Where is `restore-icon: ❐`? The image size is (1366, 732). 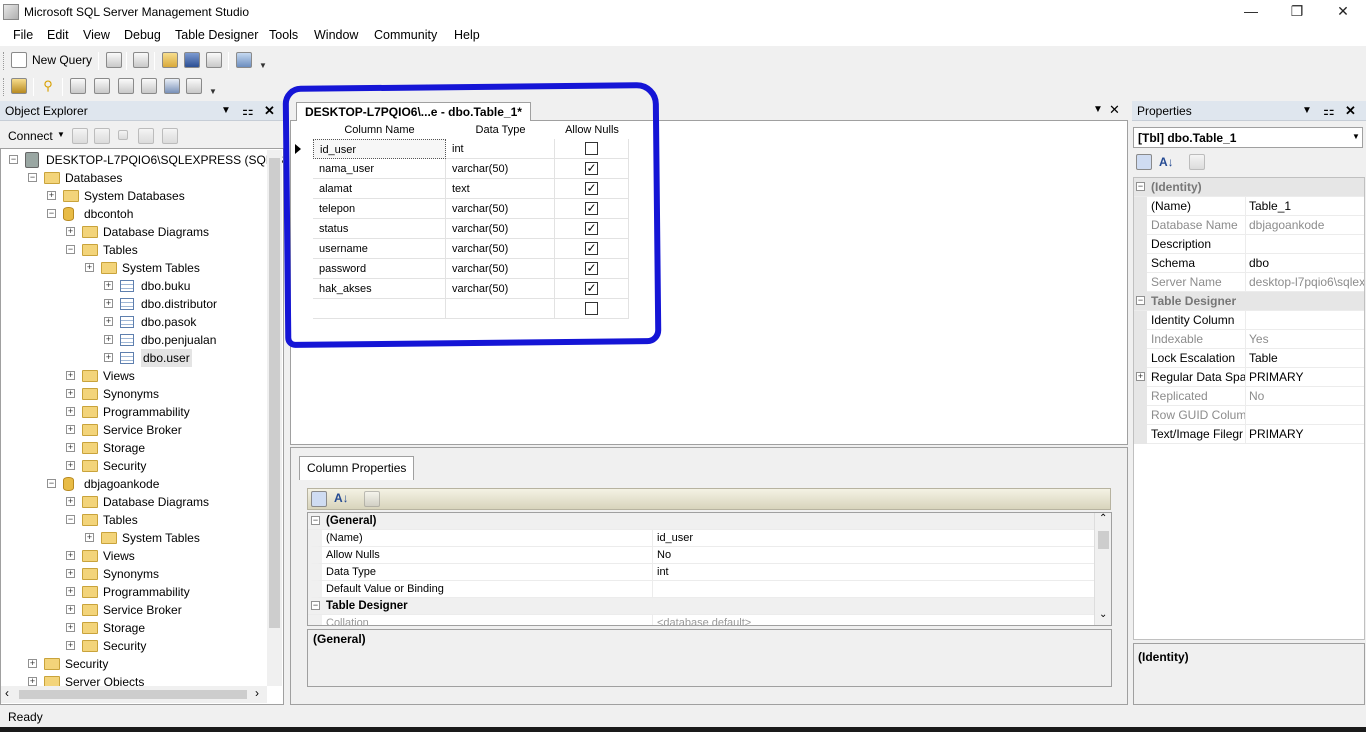 restore-icon: ❐ is located at coordinates (1297, 12).